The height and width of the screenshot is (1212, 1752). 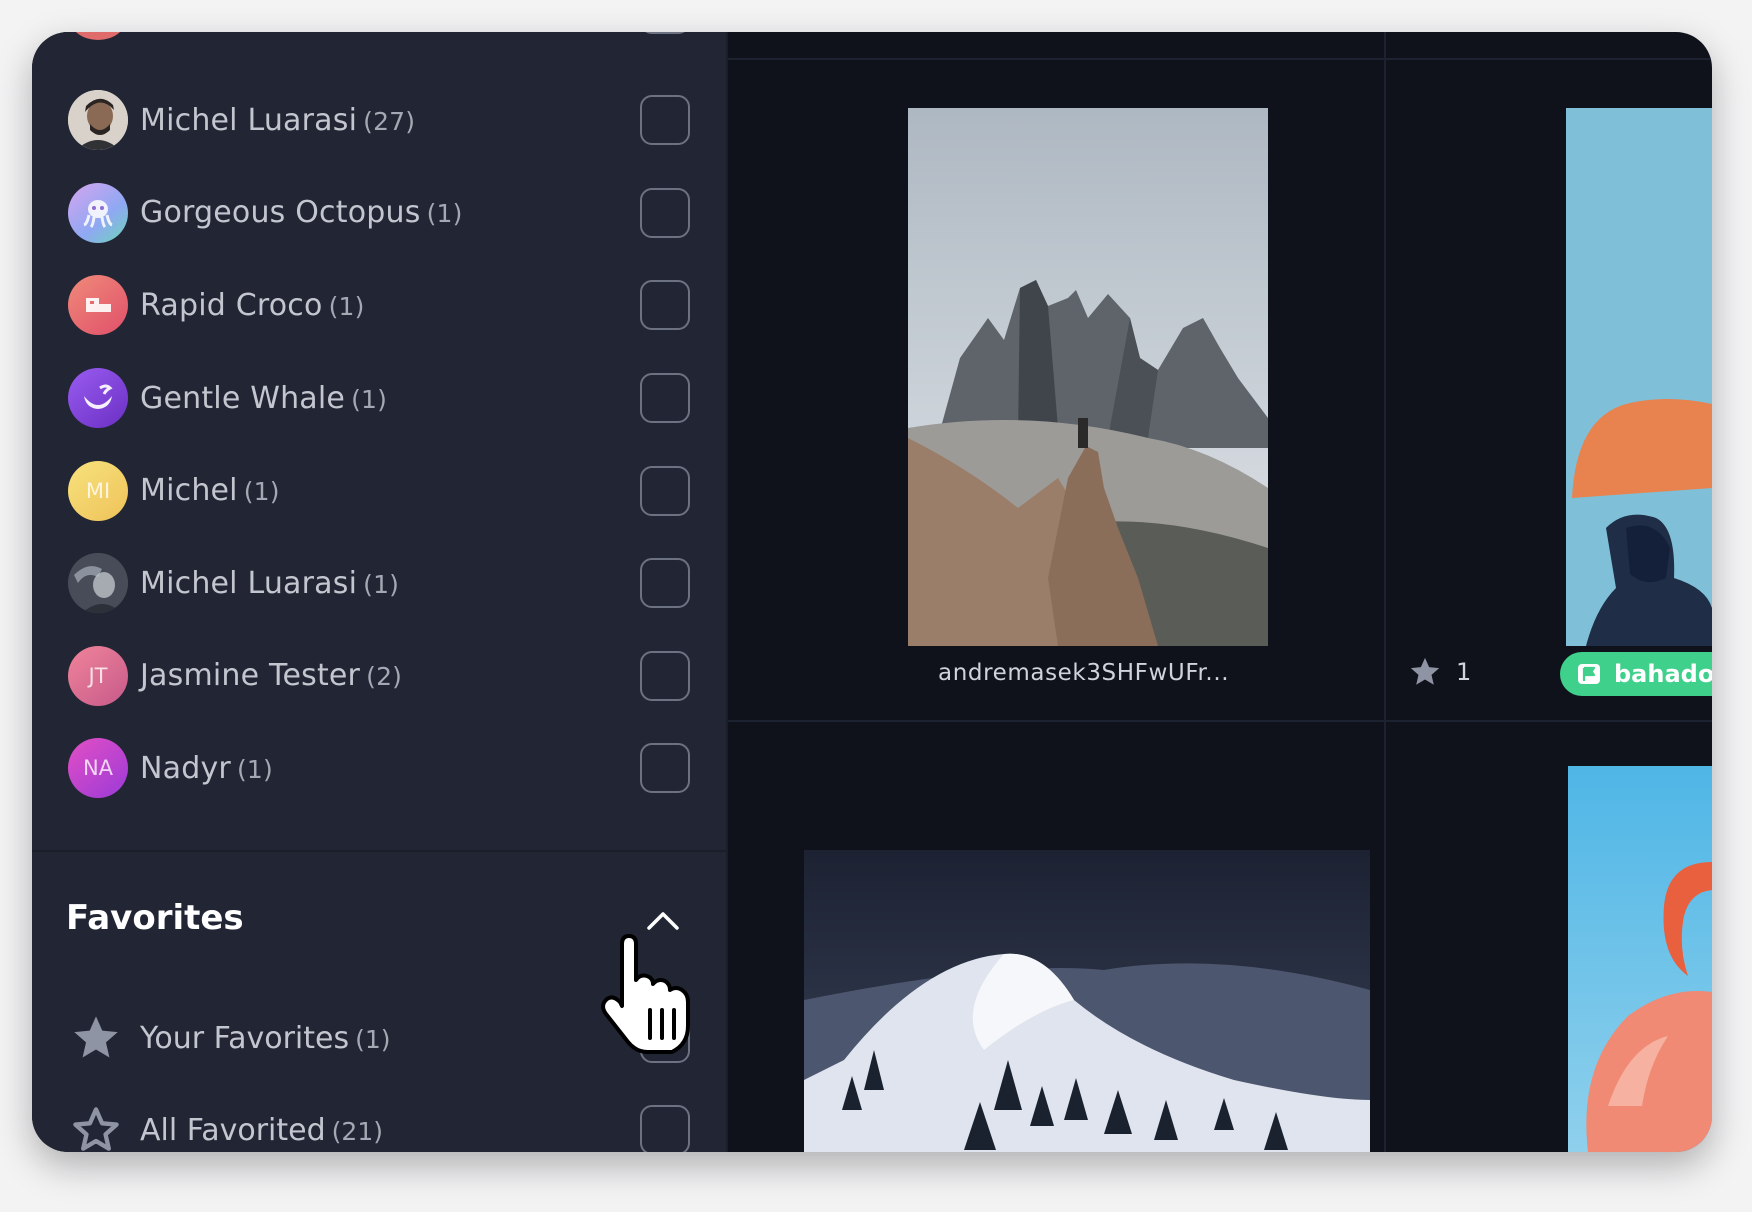 What do you see at coordinates (357, 1131) in the screenshot?
I see `favorites-item-count: (21)` at bounding box center [357, 1131].